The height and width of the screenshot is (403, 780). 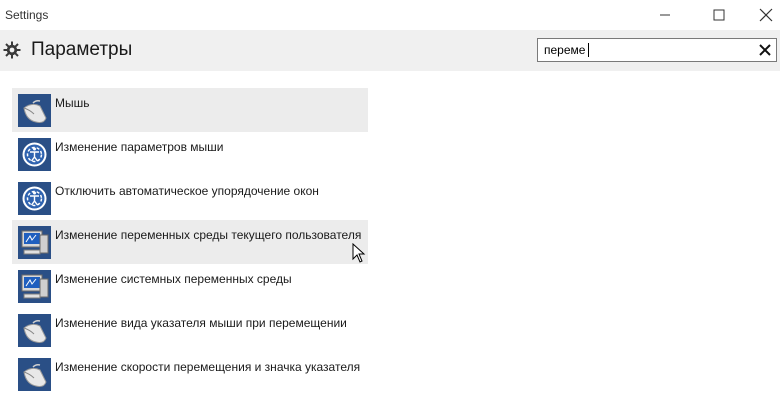 I want to click on result-label: Изменение параметров мыши, so click(x=139, y=147).